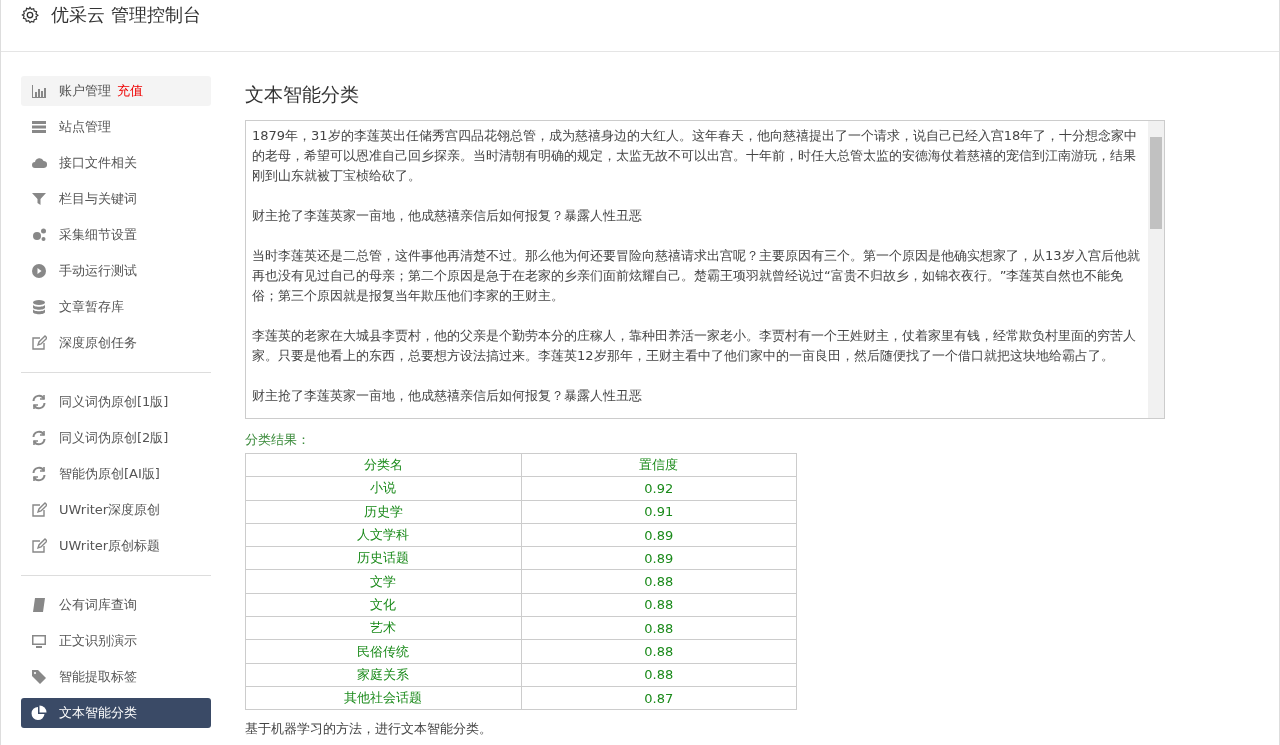  Describe the element at coordinates (695, 156) in the screenshot. I see `article-paragraph: 1879年，31岁的李莲英出任储秀宫四品花翎总管，成为慈禧身边的大红人。这年春天，他向慈禧提出了一个请求，说自己已经入宫18年了，十分想念家中的老母，希望可以恩准自己回乡探亲。当时清朝有明确的规定，太监无故不可以出宫。十年前，时任大总管太监的安德海仗着慈禧的宠信到江南游玩，结果刚到山东就被丁宝桢给砍了。` at that location.